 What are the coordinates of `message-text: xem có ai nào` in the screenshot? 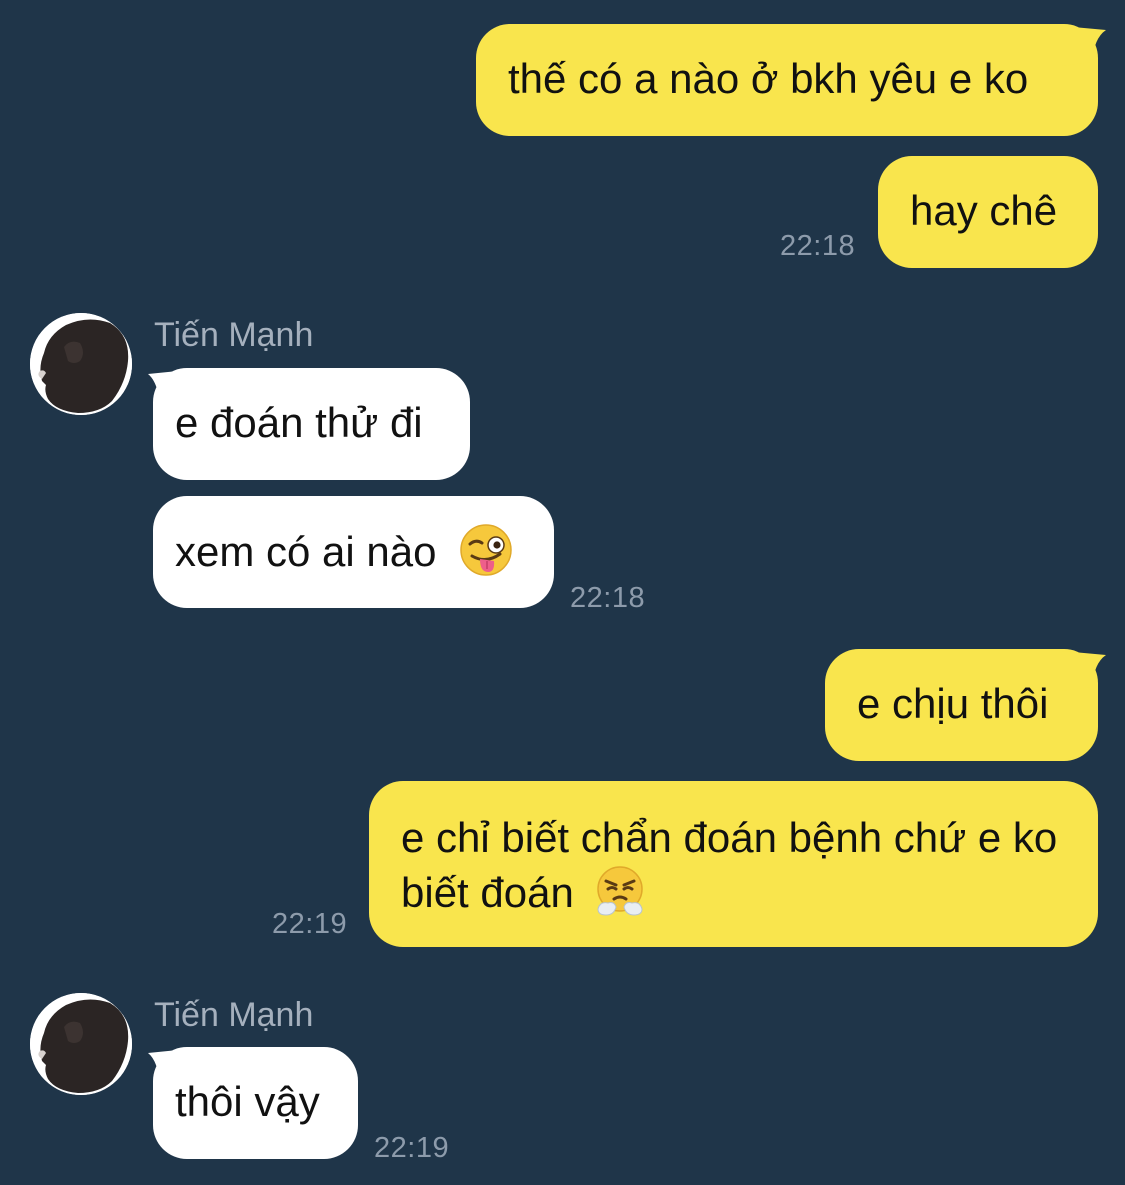 It's located at (306, 551).